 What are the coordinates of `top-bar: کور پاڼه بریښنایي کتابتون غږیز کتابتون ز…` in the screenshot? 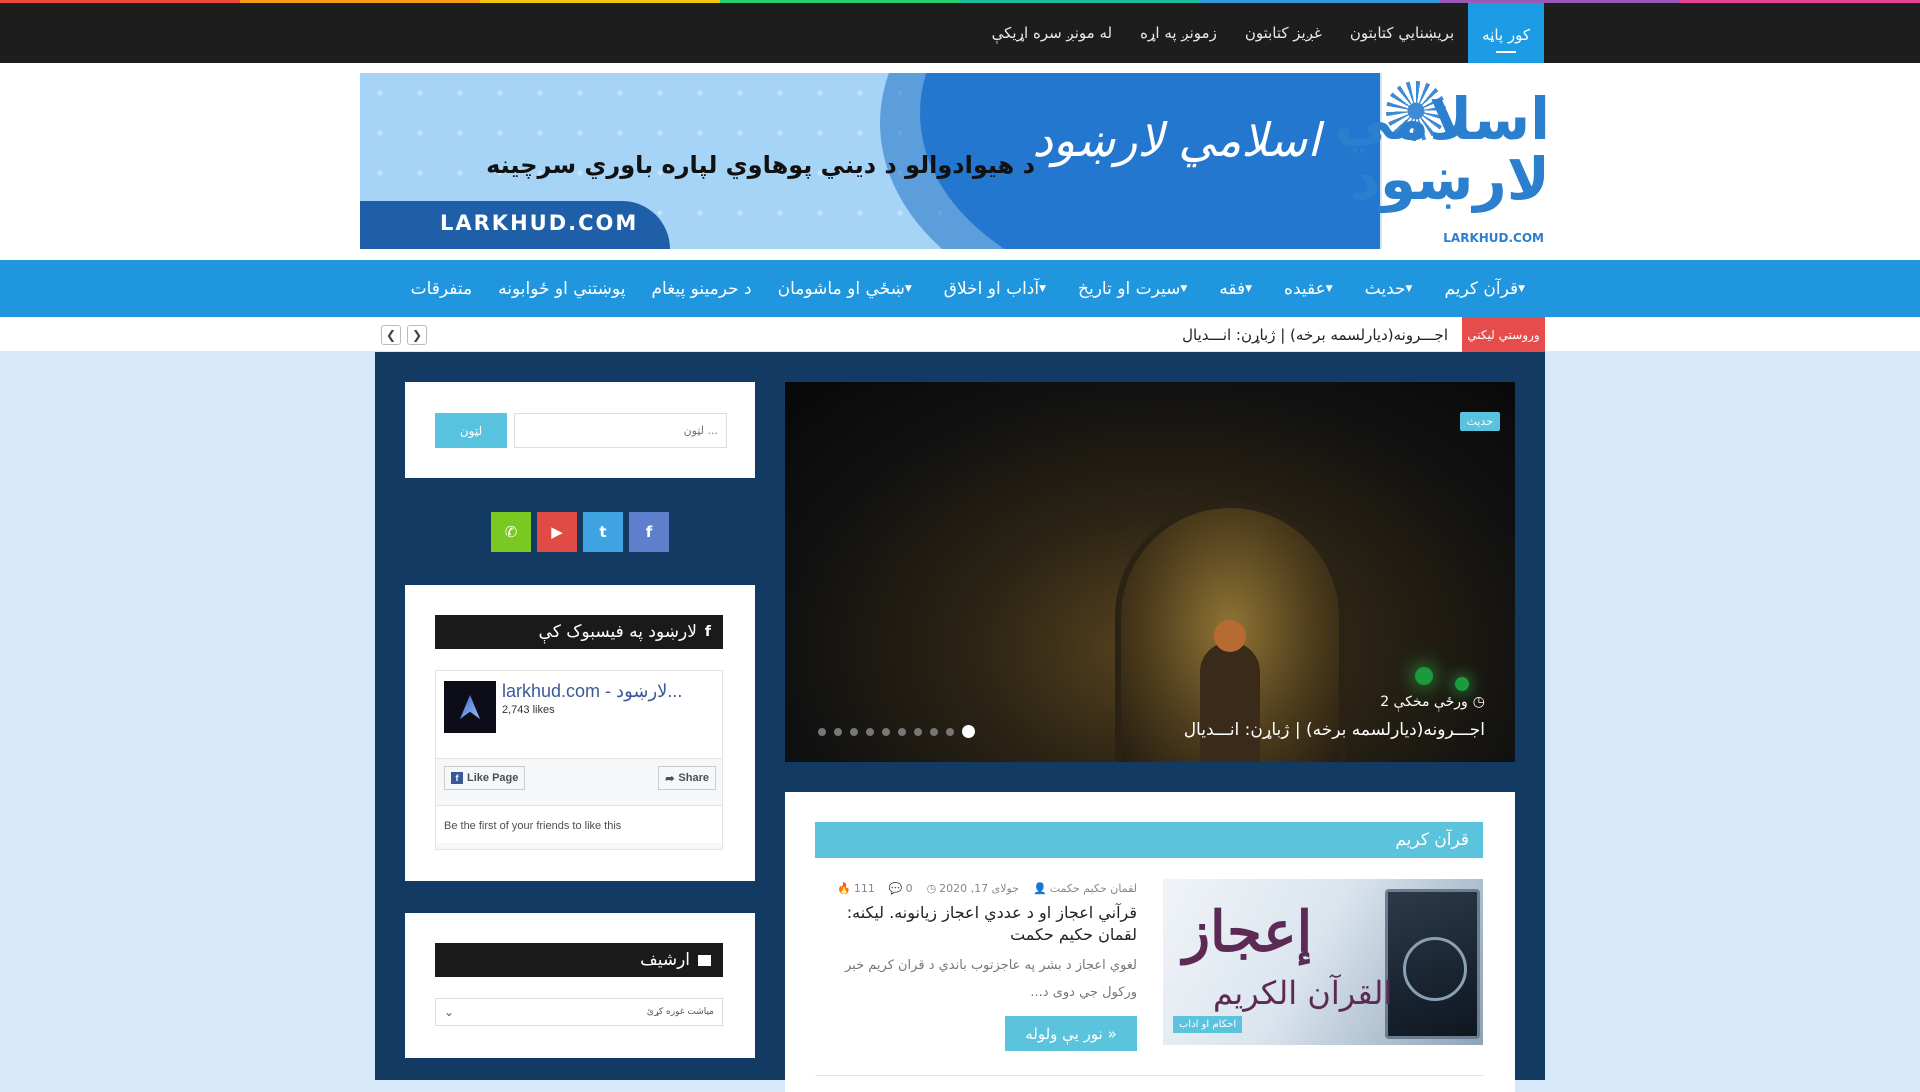 It's located at (960, 35).